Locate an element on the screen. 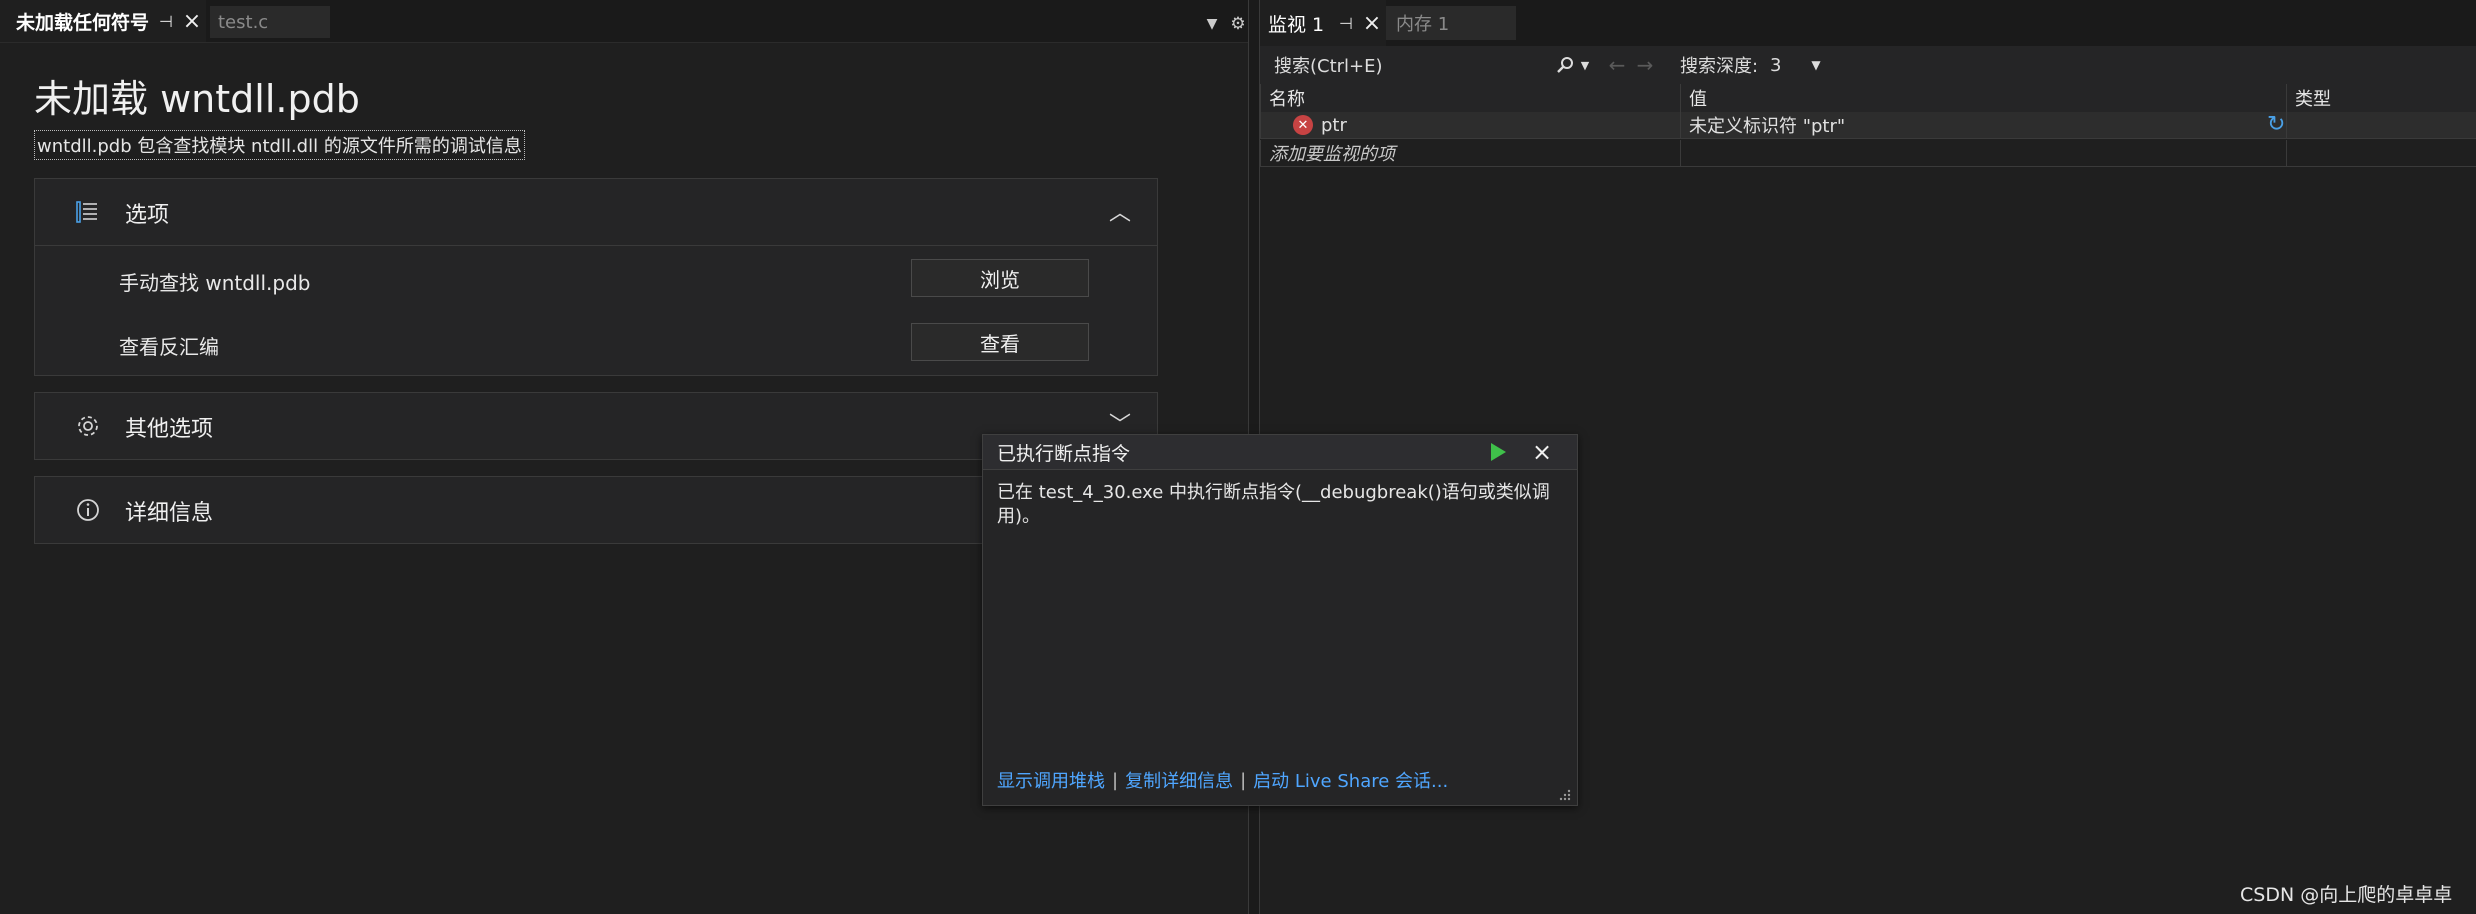  tab-test-c: test.c is located at coordinates (270, 22).